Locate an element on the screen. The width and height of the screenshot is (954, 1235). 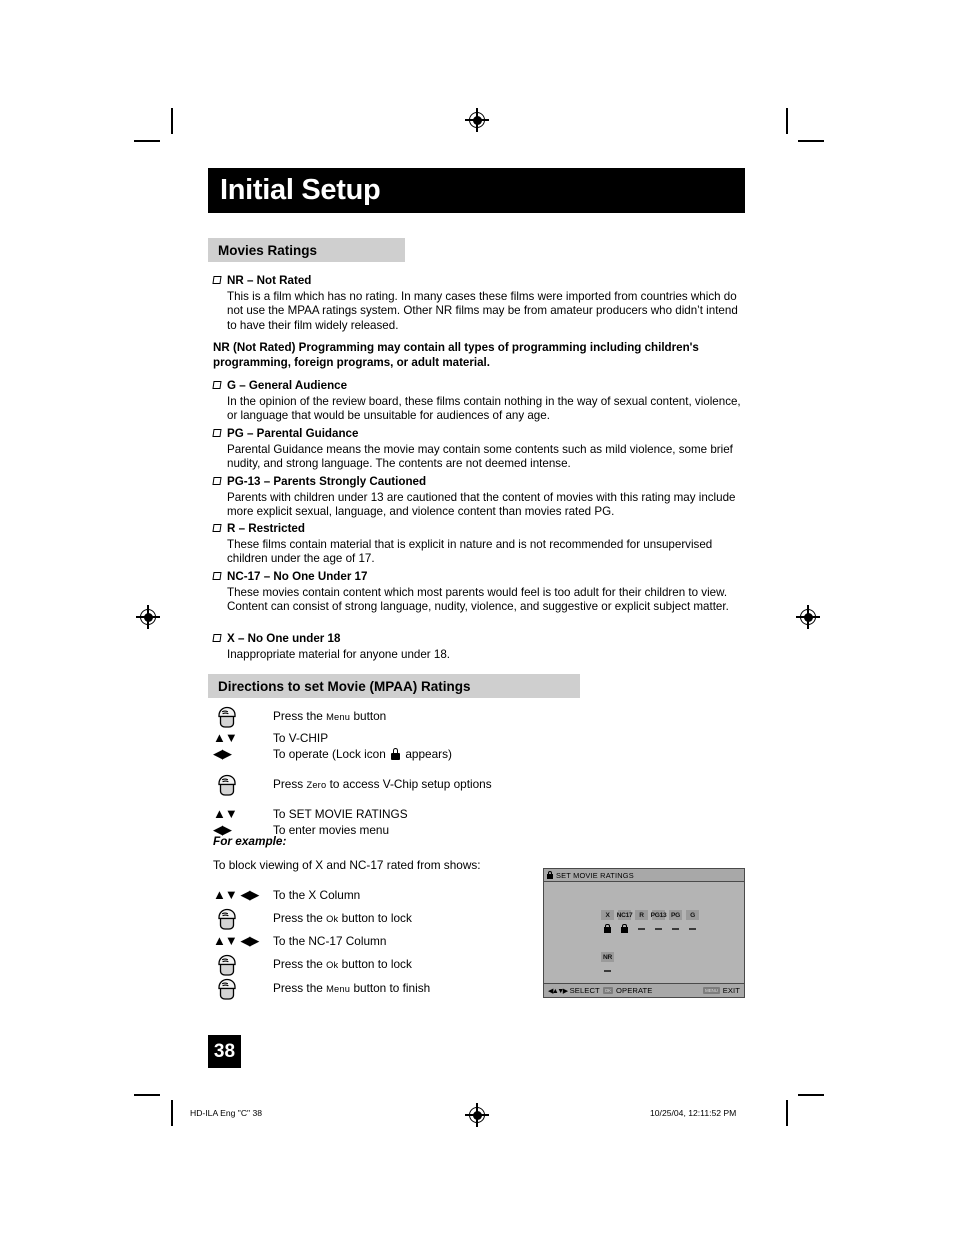
direction-text-pre: To operate (Lock icon is located at coordinates (331, 754).